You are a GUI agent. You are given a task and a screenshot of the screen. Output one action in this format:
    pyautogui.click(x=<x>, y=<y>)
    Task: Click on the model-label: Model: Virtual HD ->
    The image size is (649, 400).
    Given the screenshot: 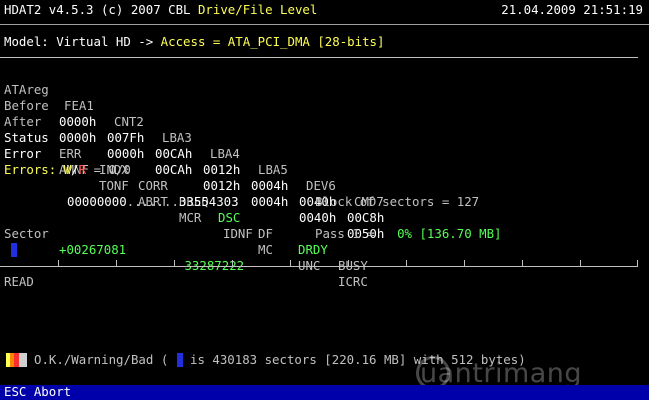 What is the action you would take?
    pyautogui.click(x=79, y=41)
    